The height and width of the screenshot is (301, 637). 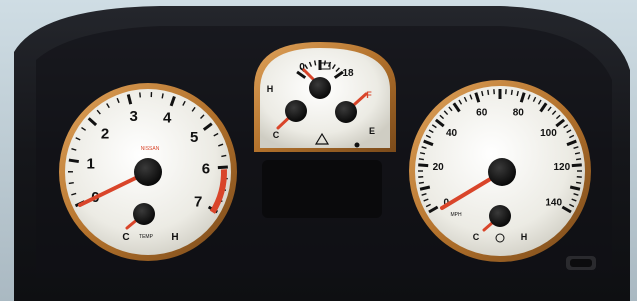 I want to click on speedo-fuel-empty: C, so click(x=476, y=237).